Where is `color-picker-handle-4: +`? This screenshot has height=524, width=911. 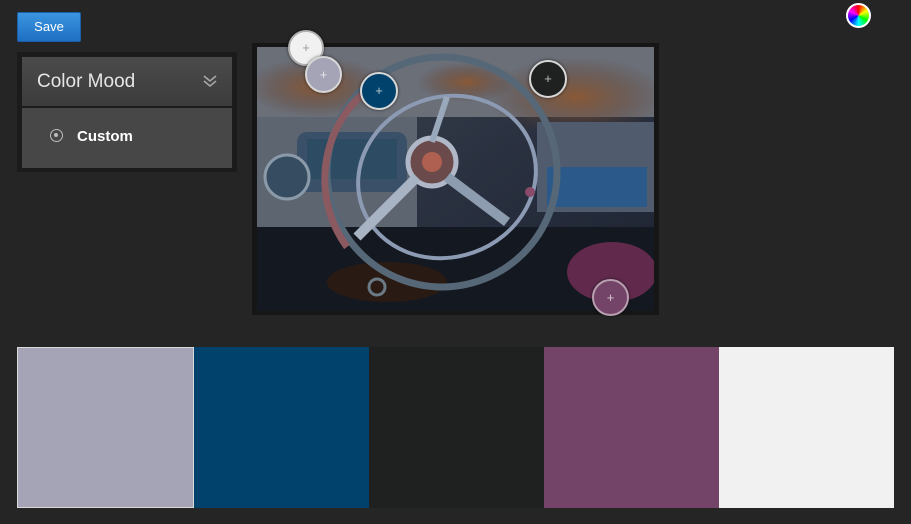
color-picker-handle-4: + is located at coordinates (610, 297).